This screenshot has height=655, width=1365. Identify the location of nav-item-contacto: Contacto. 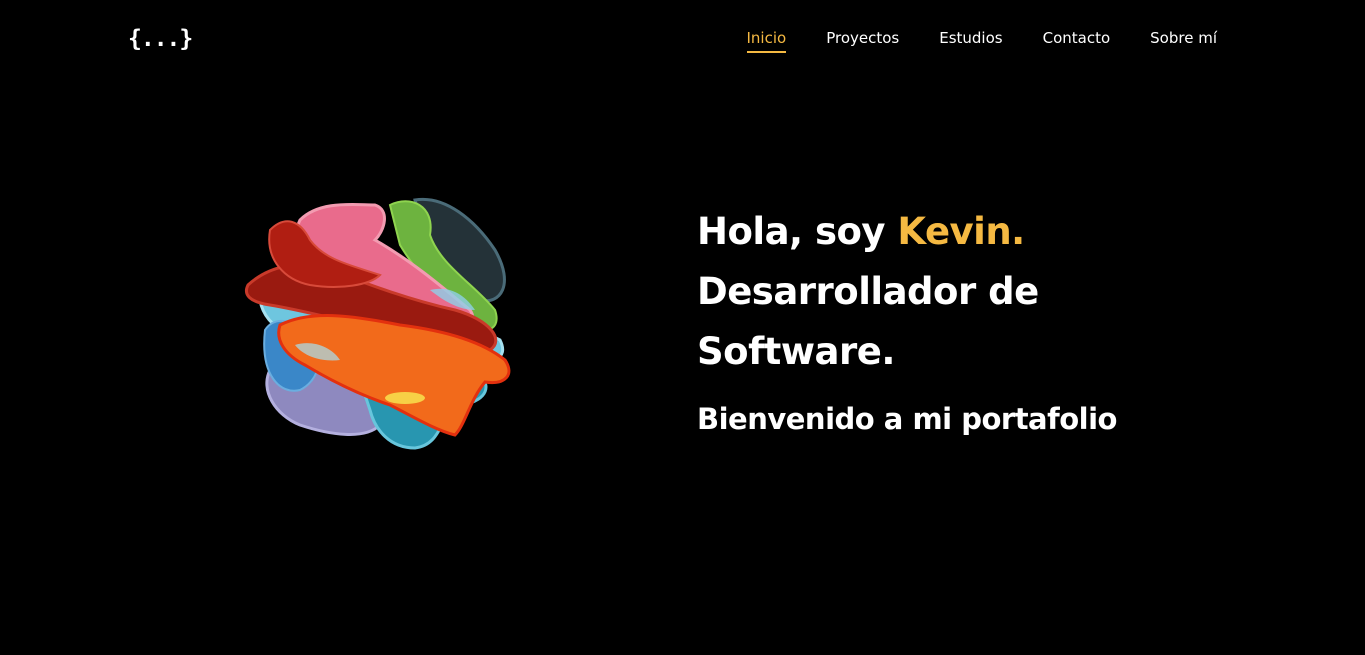
(1077, 41).